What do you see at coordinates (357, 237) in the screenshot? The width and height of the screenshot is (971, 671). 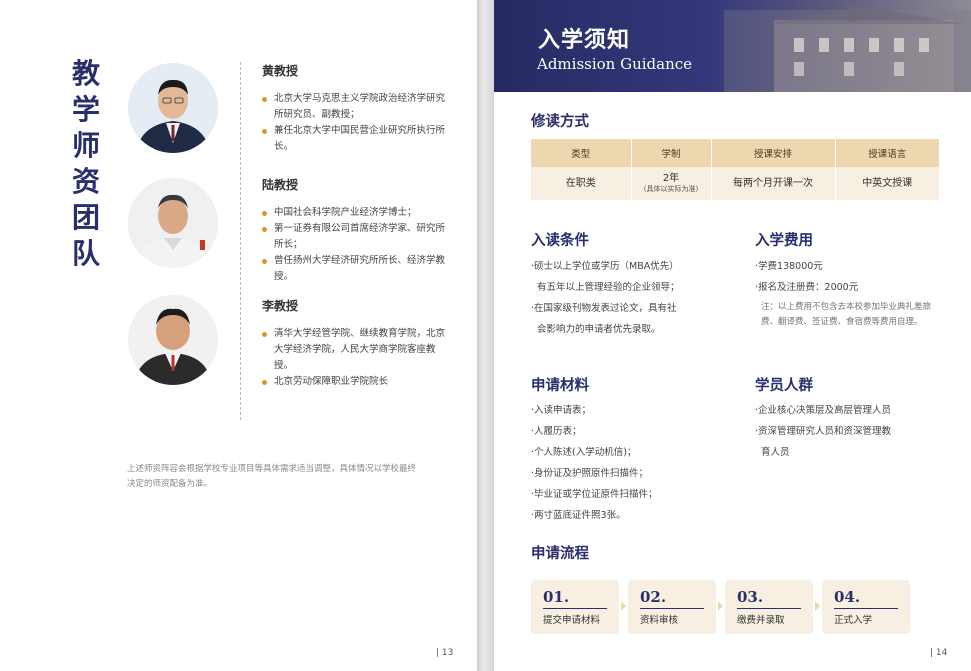 I see `bio-item: 第一证券有限公司首席经济学家、研究所所长；` at bounding box center [357, 237].